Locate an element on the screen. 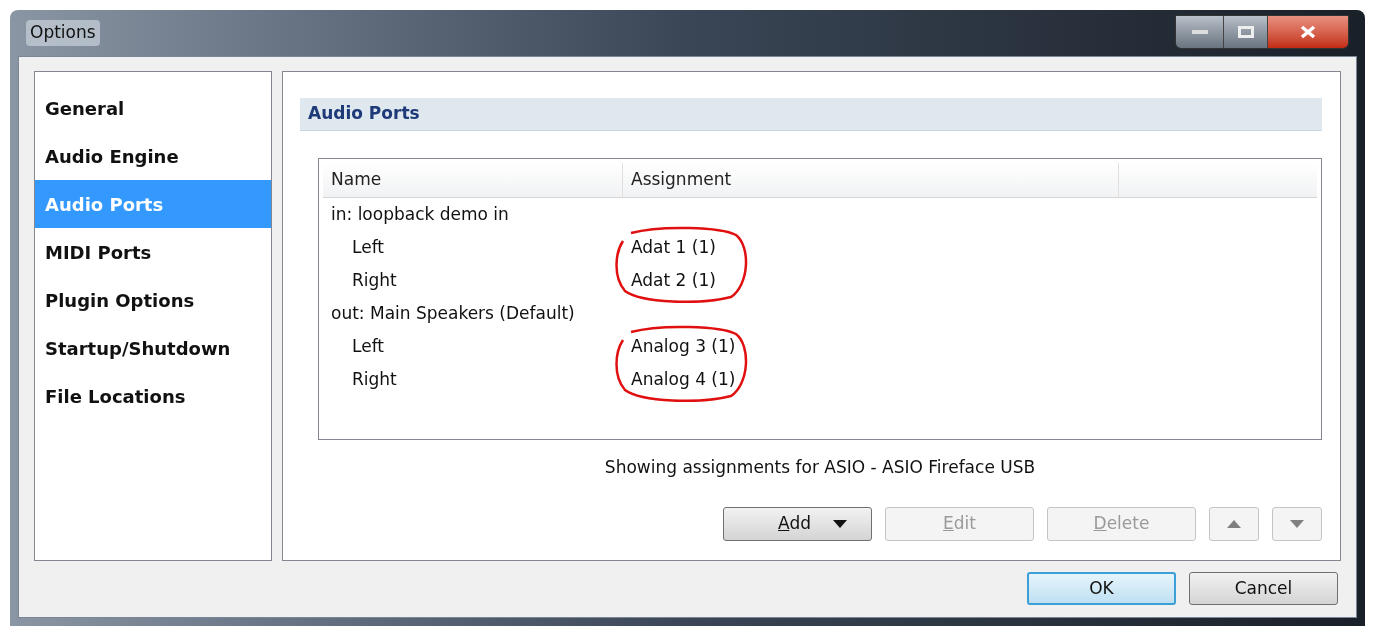 The height and width of the screenshot is (628, 1373). column-header: Assignment is located at coordinates (871, 180).